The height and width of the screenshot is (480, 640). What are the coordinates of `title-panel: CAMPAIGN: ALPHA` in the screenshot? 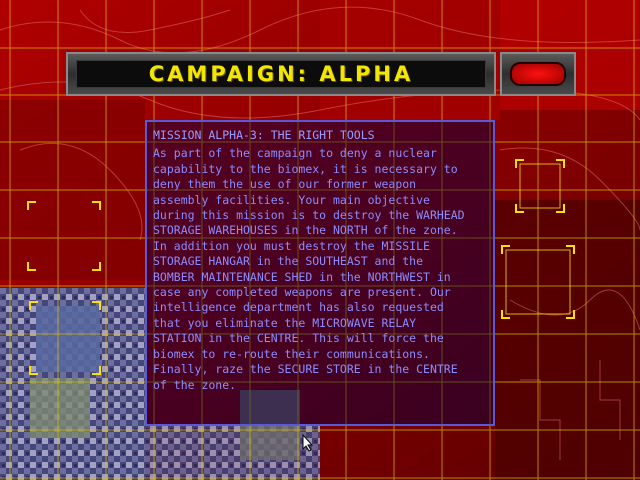 It's located at (281, 74).